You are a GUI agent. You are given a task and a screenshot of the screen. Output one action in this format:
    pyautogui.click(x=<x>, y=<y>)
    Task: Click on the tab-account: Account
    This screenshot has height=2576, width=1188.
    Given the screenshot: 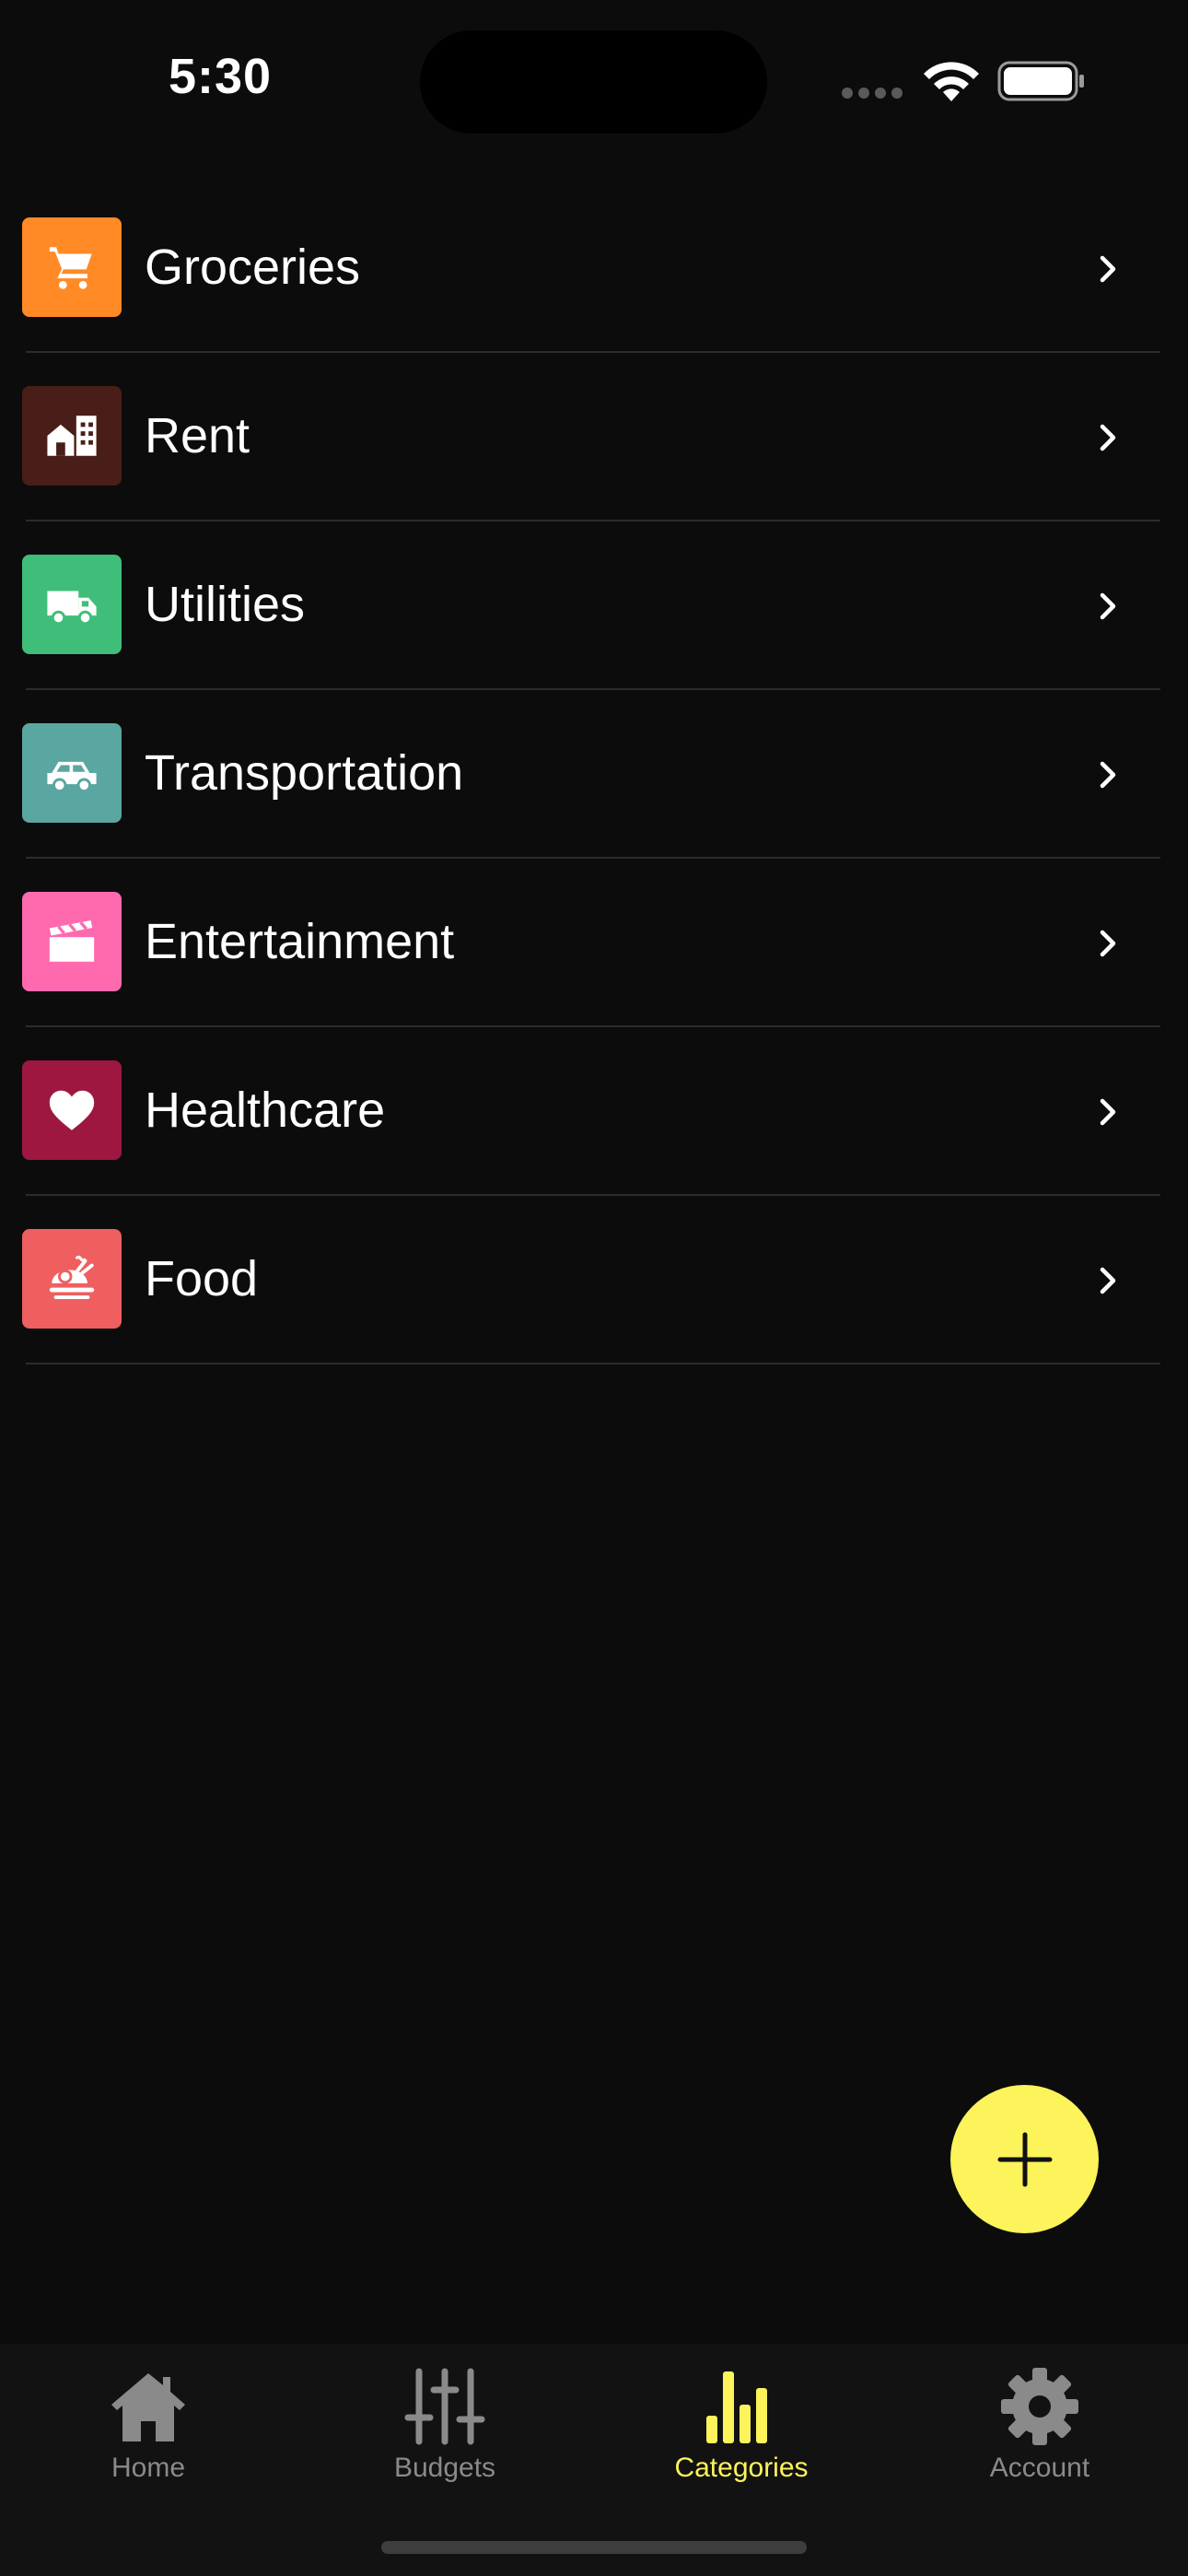 What is the action you would take?
    pyautogui.click(x=1039, y=2417)
    